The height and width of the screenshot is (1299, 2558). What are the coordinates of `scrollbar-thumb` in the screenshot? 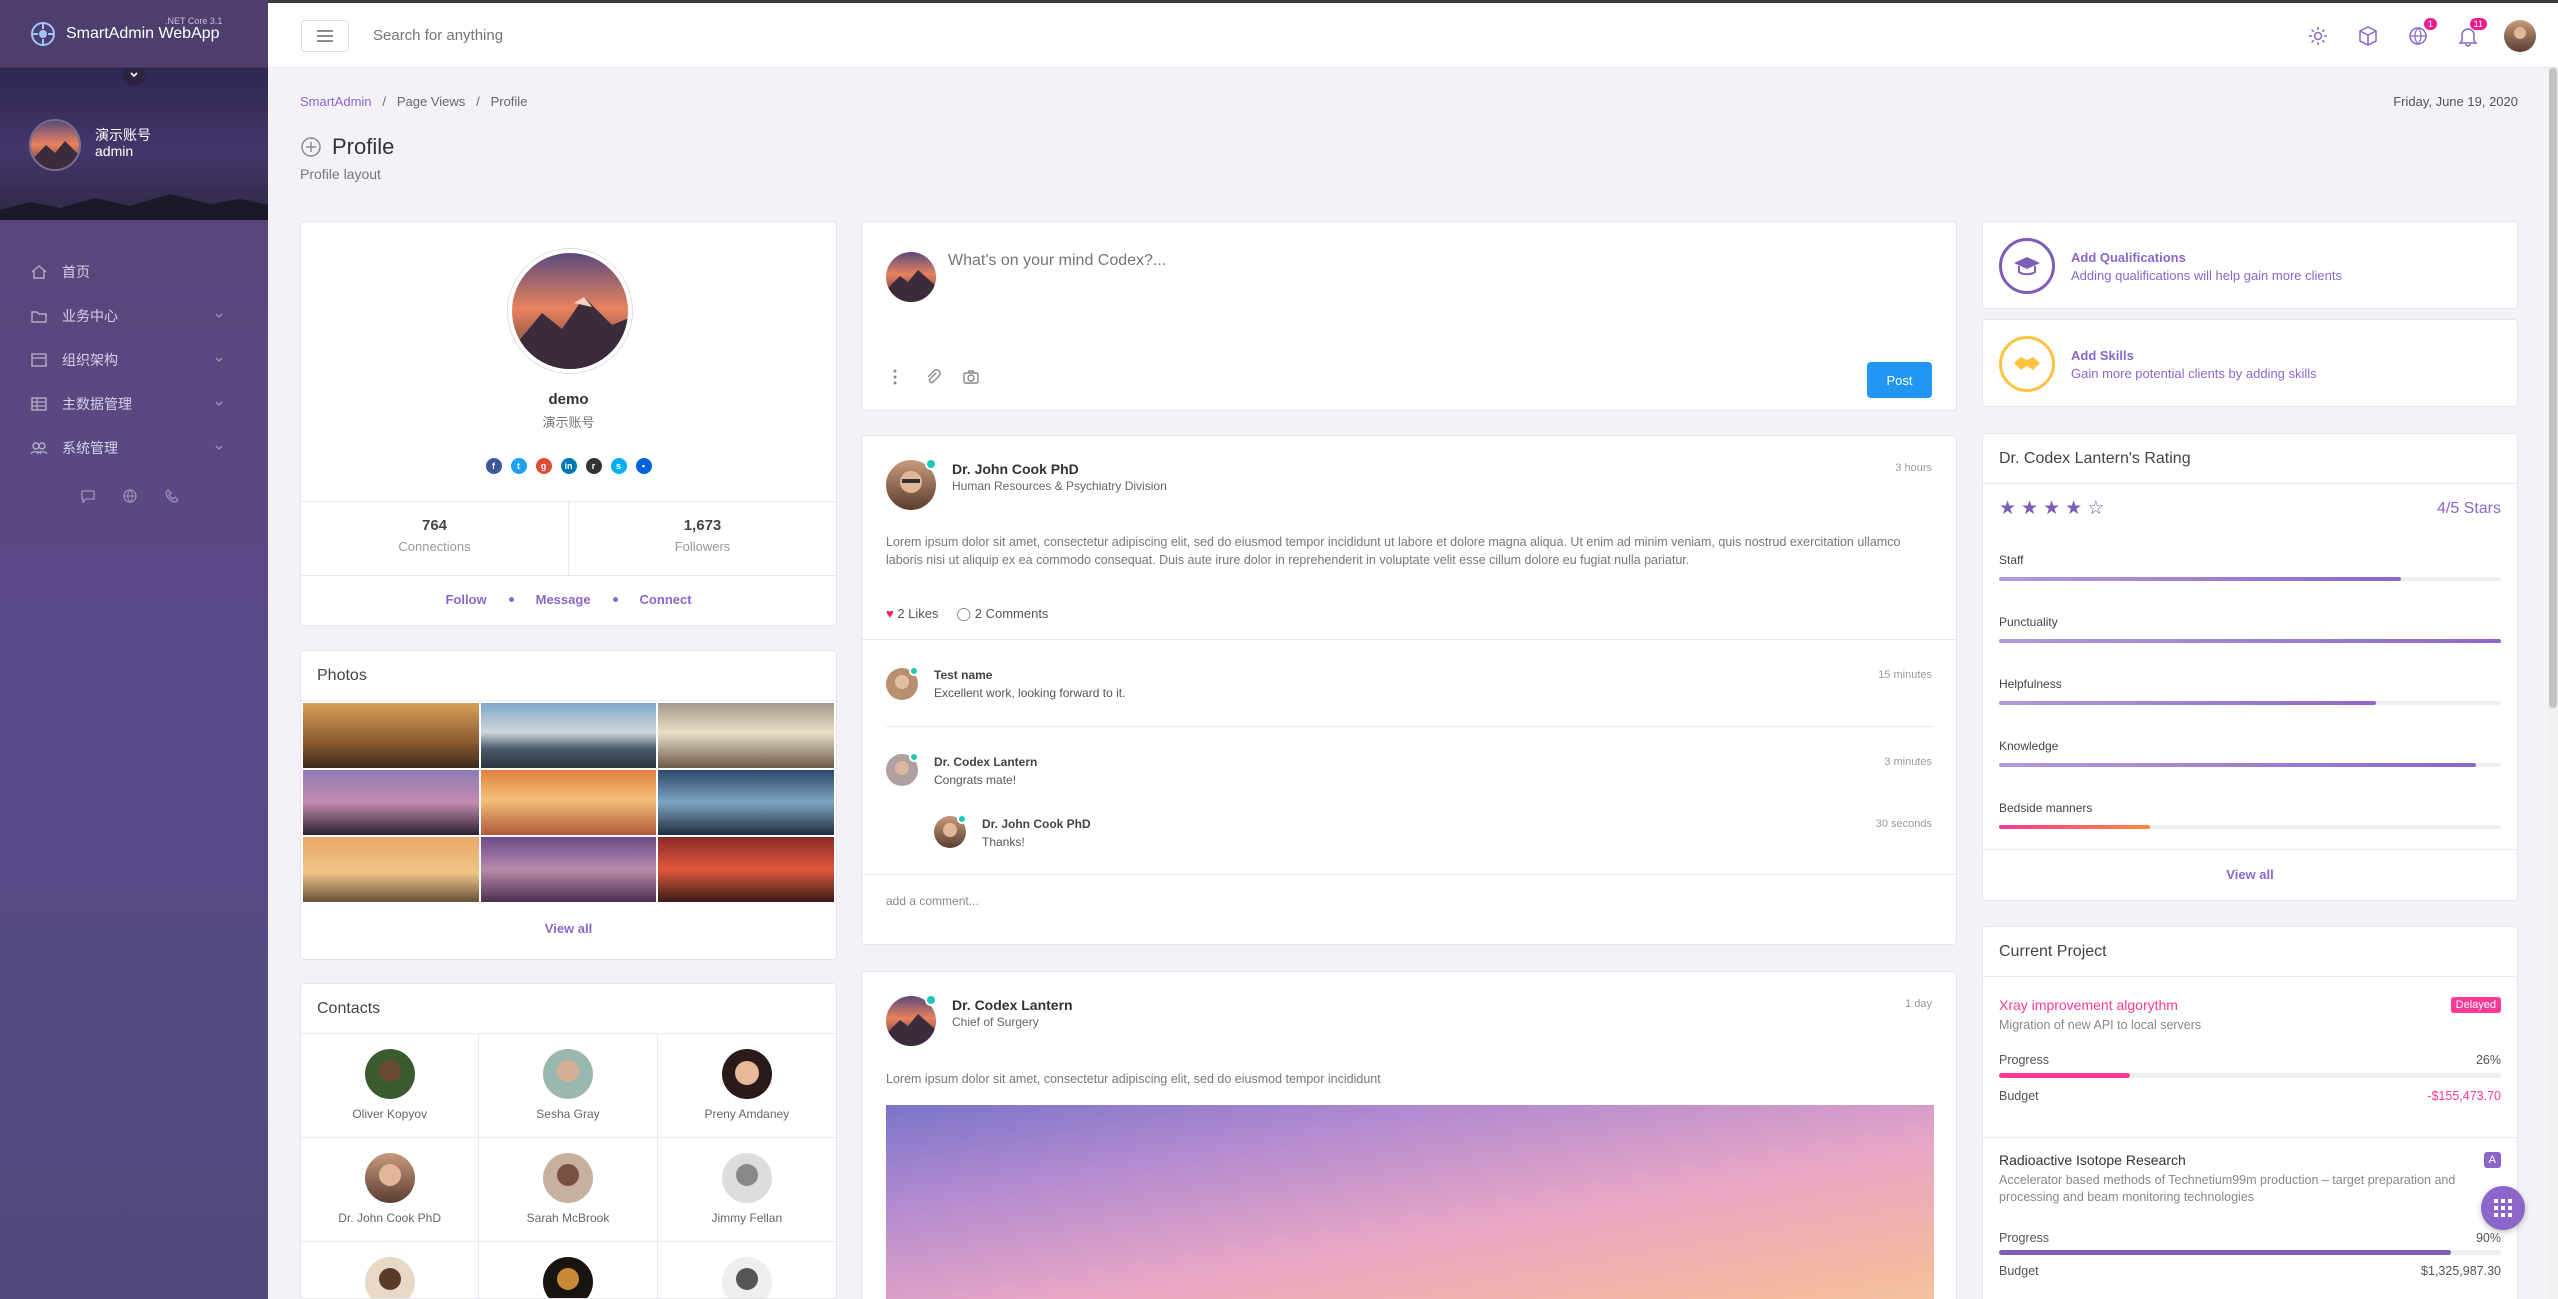 It's located at (2553, 388).